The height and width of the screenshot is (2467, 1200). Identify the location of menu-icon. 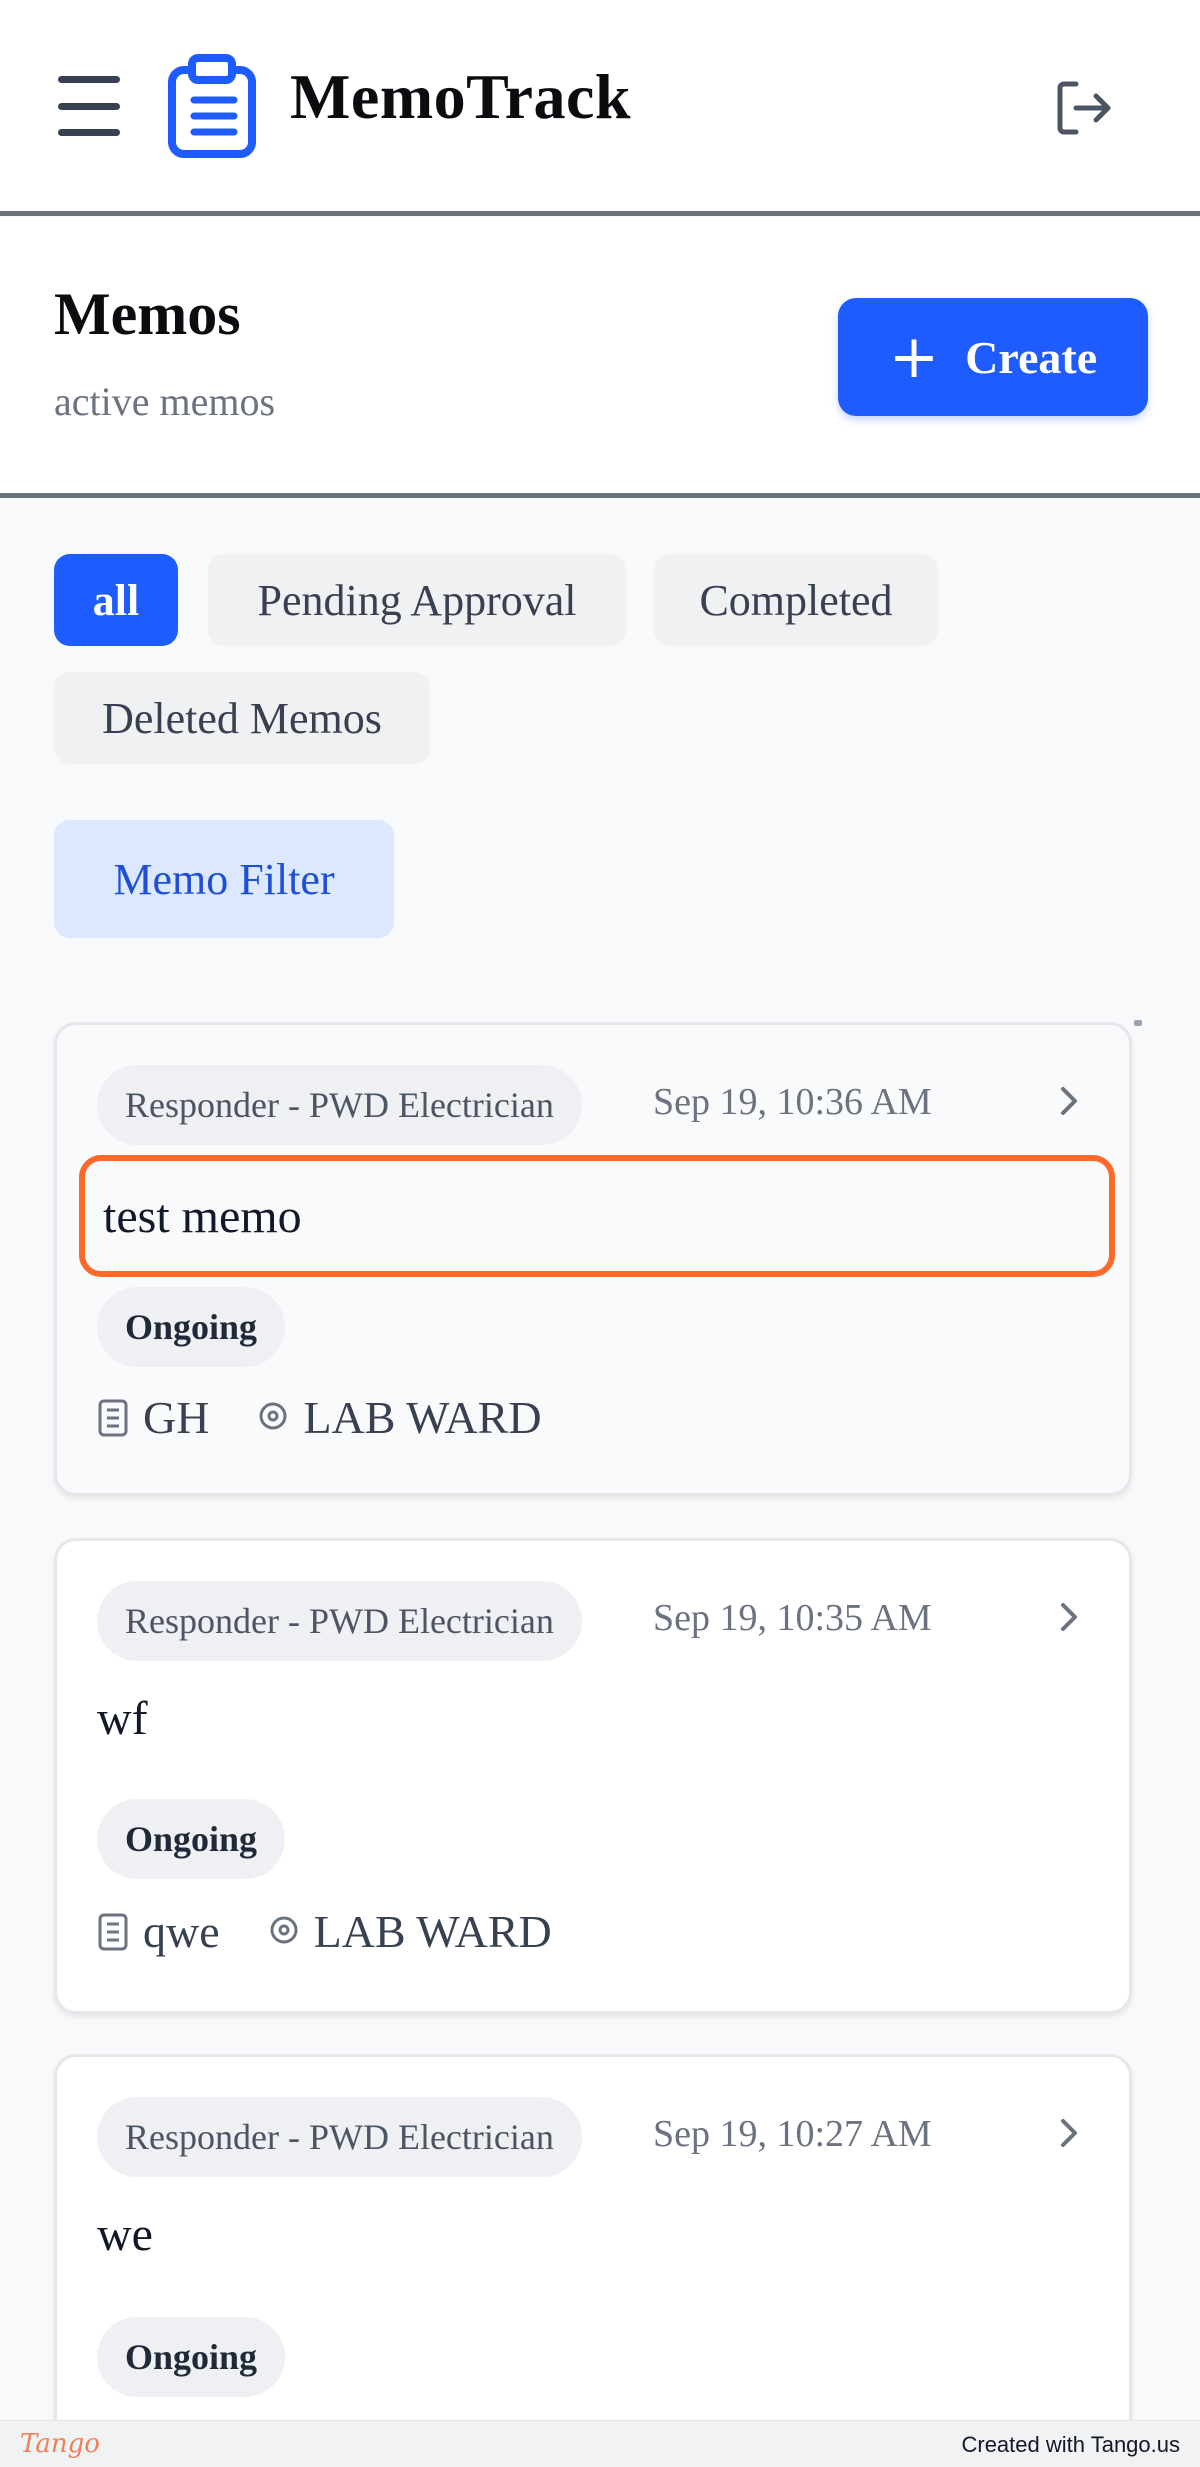
(93, 106).